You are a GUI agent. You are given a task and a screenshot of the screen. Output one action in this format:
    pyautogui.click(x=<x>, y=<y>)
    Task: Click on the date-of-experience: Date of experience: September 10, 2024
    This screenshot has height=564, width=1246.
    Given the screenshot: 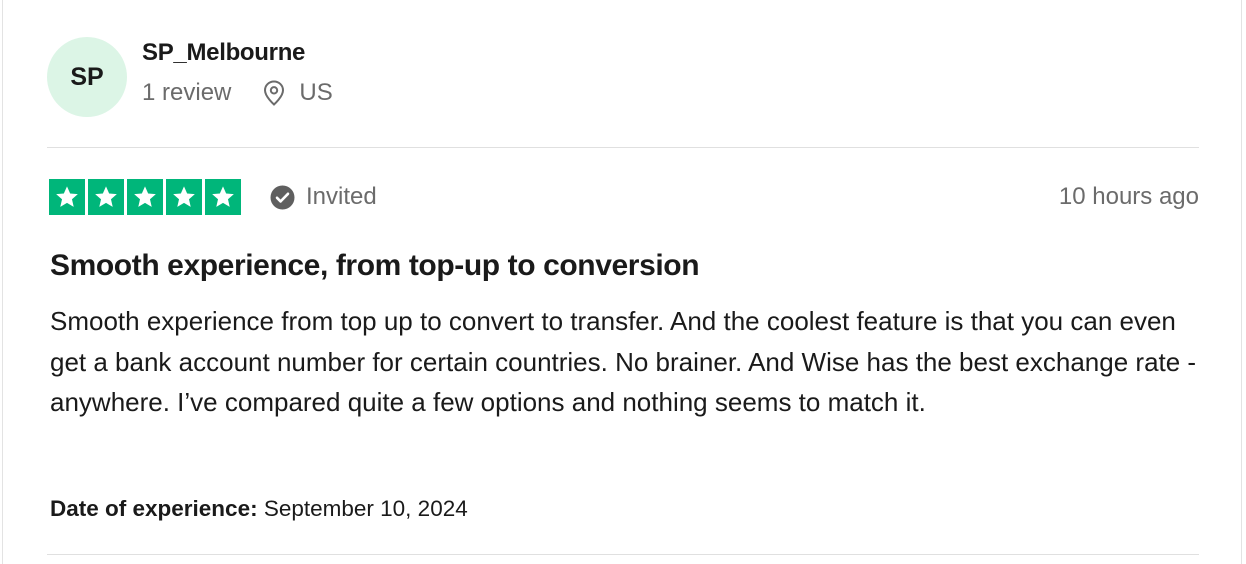 What is the action you would take?
    pyautogui.click(x=259, y=509)
    